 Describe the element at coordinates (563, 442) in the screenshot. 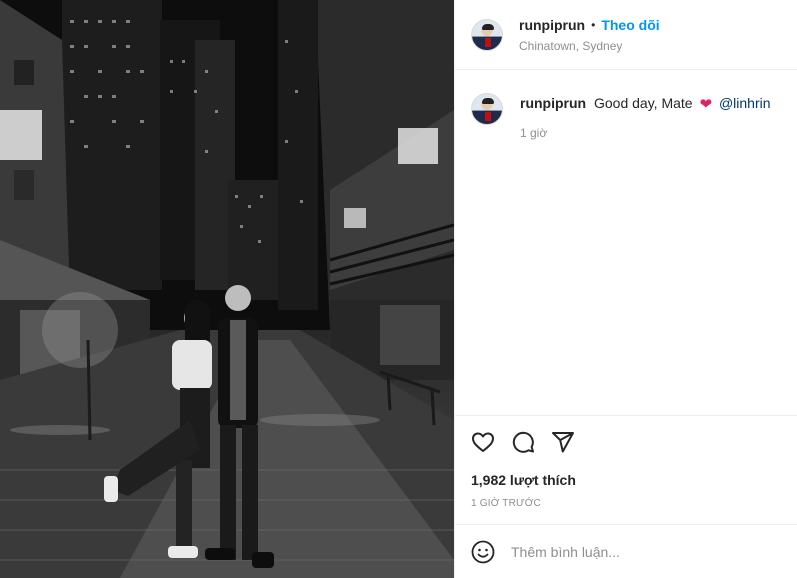

I see `send-icon` at that location.